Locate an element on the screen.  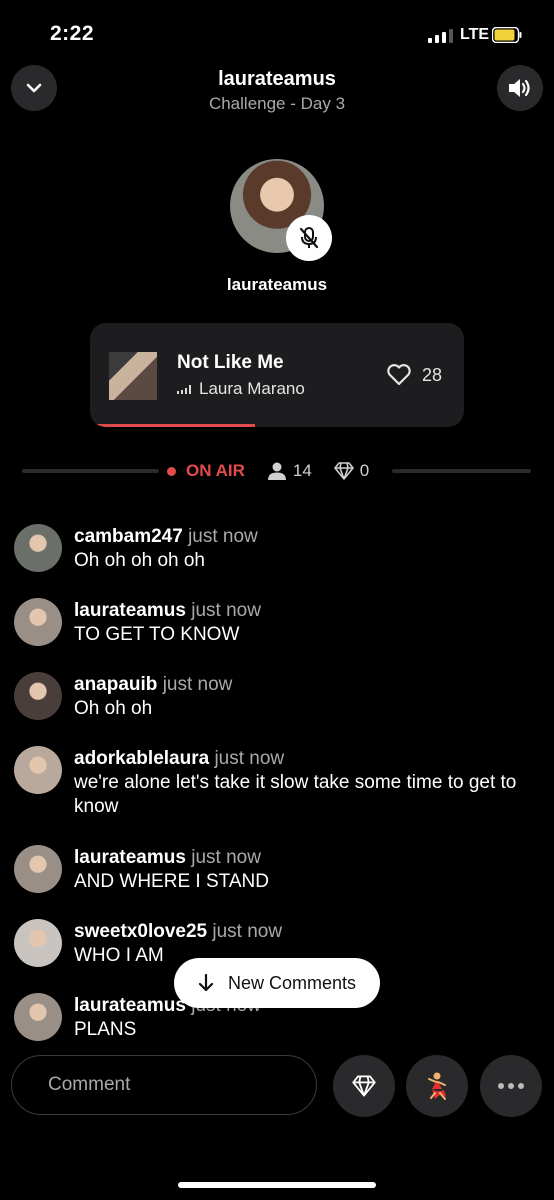
gem-count: 0 is located at coordinates (351, 471).